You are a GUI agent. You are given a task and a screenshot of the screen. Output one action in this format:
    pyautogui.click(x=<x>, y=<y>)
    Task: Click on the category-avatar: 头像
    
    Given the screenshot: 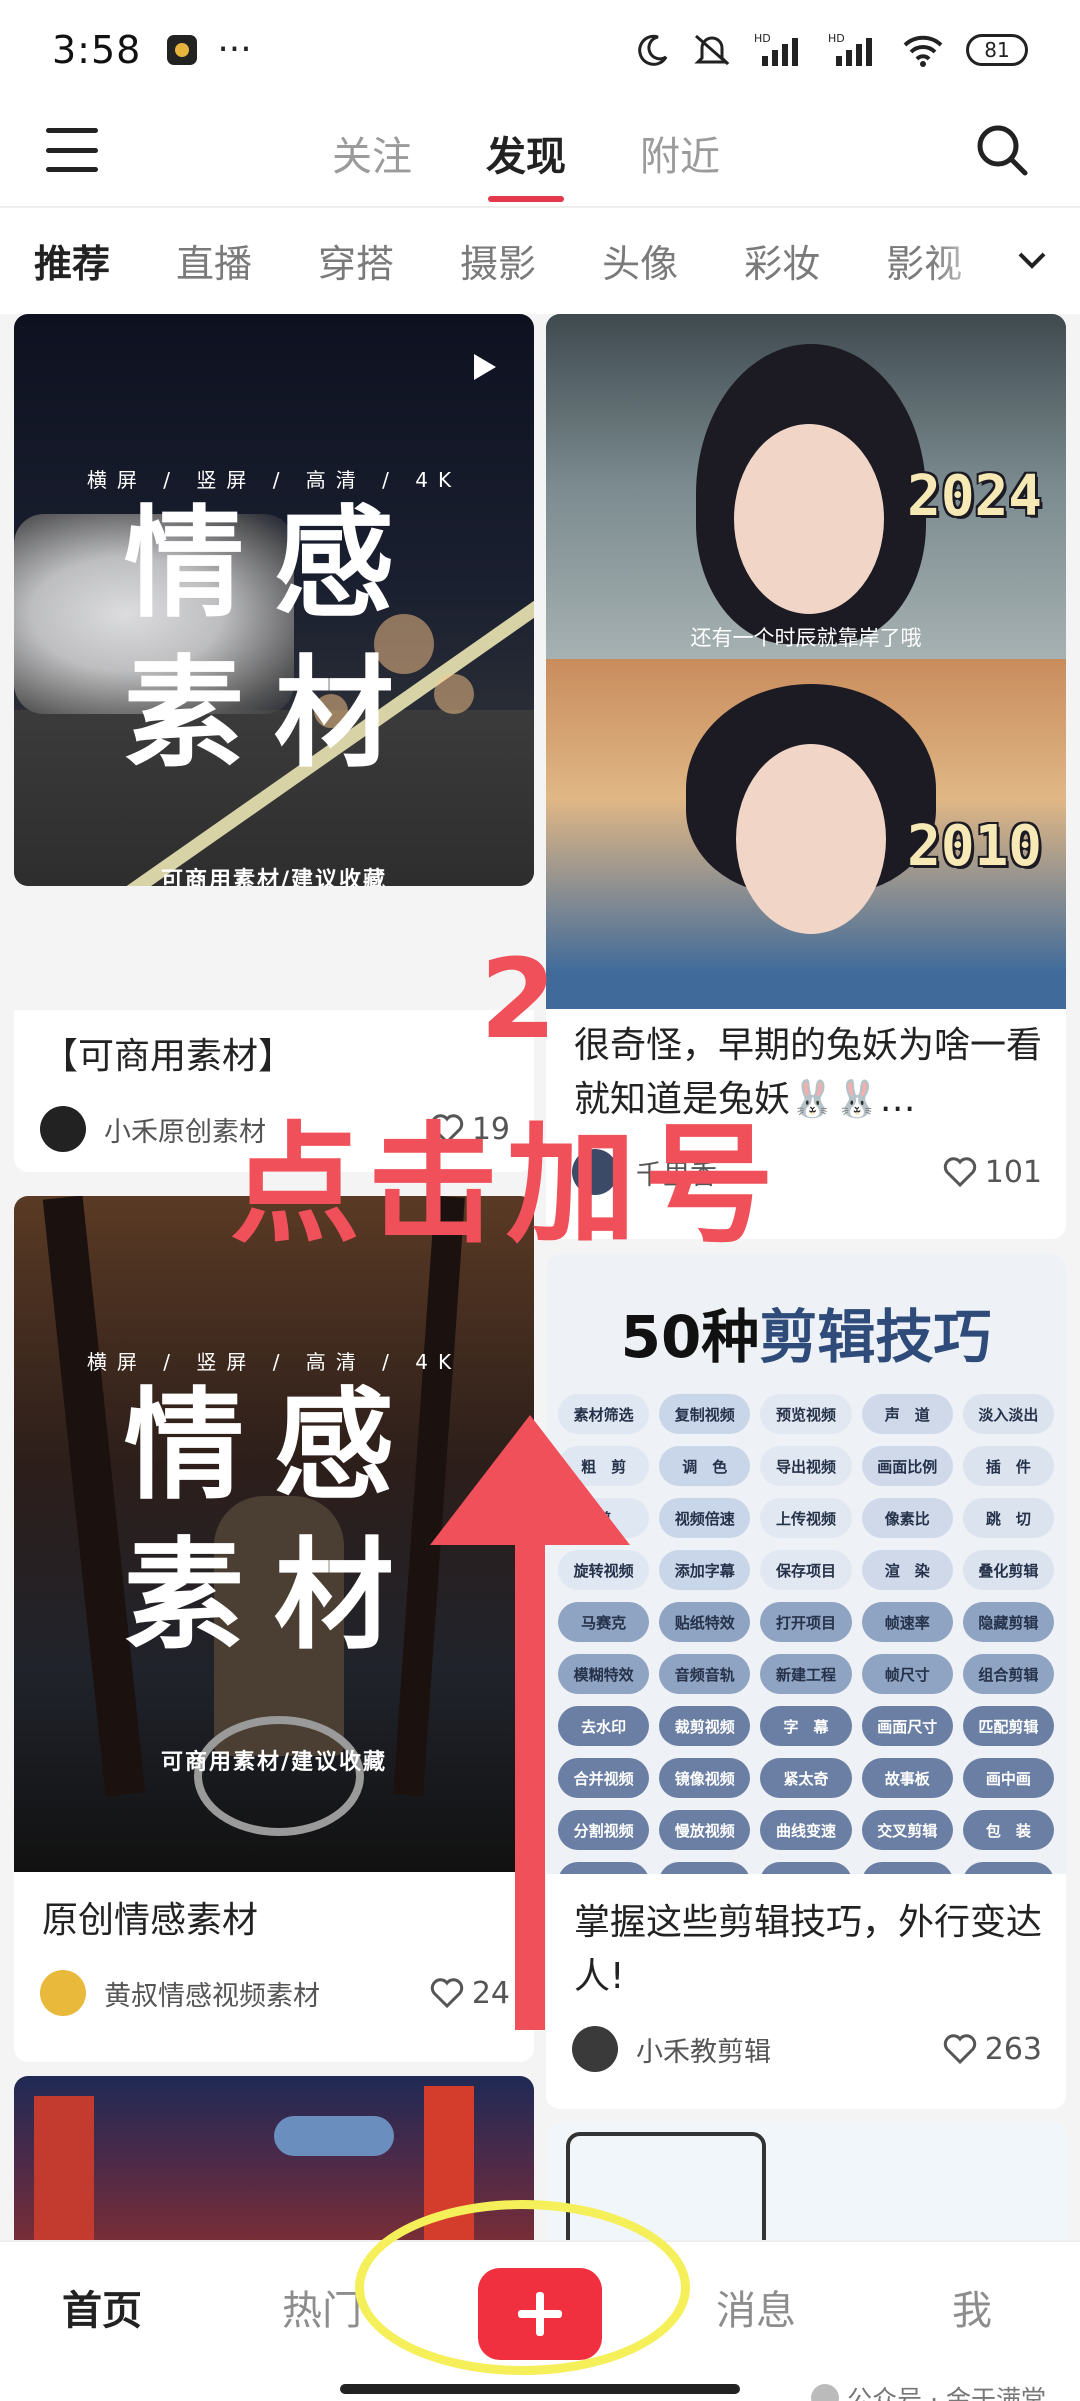 What is the action you would take?
    pyautogui.click(x=640, y=260)
    